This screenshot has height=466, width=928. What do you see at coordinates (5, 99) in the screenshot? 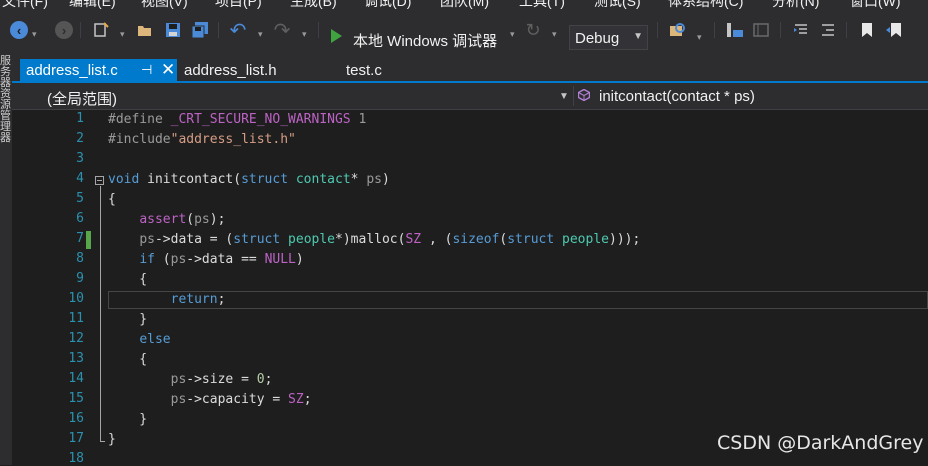
I see `server-explorer-label: 服务器资源管理器` at bounding box center [5, 99].